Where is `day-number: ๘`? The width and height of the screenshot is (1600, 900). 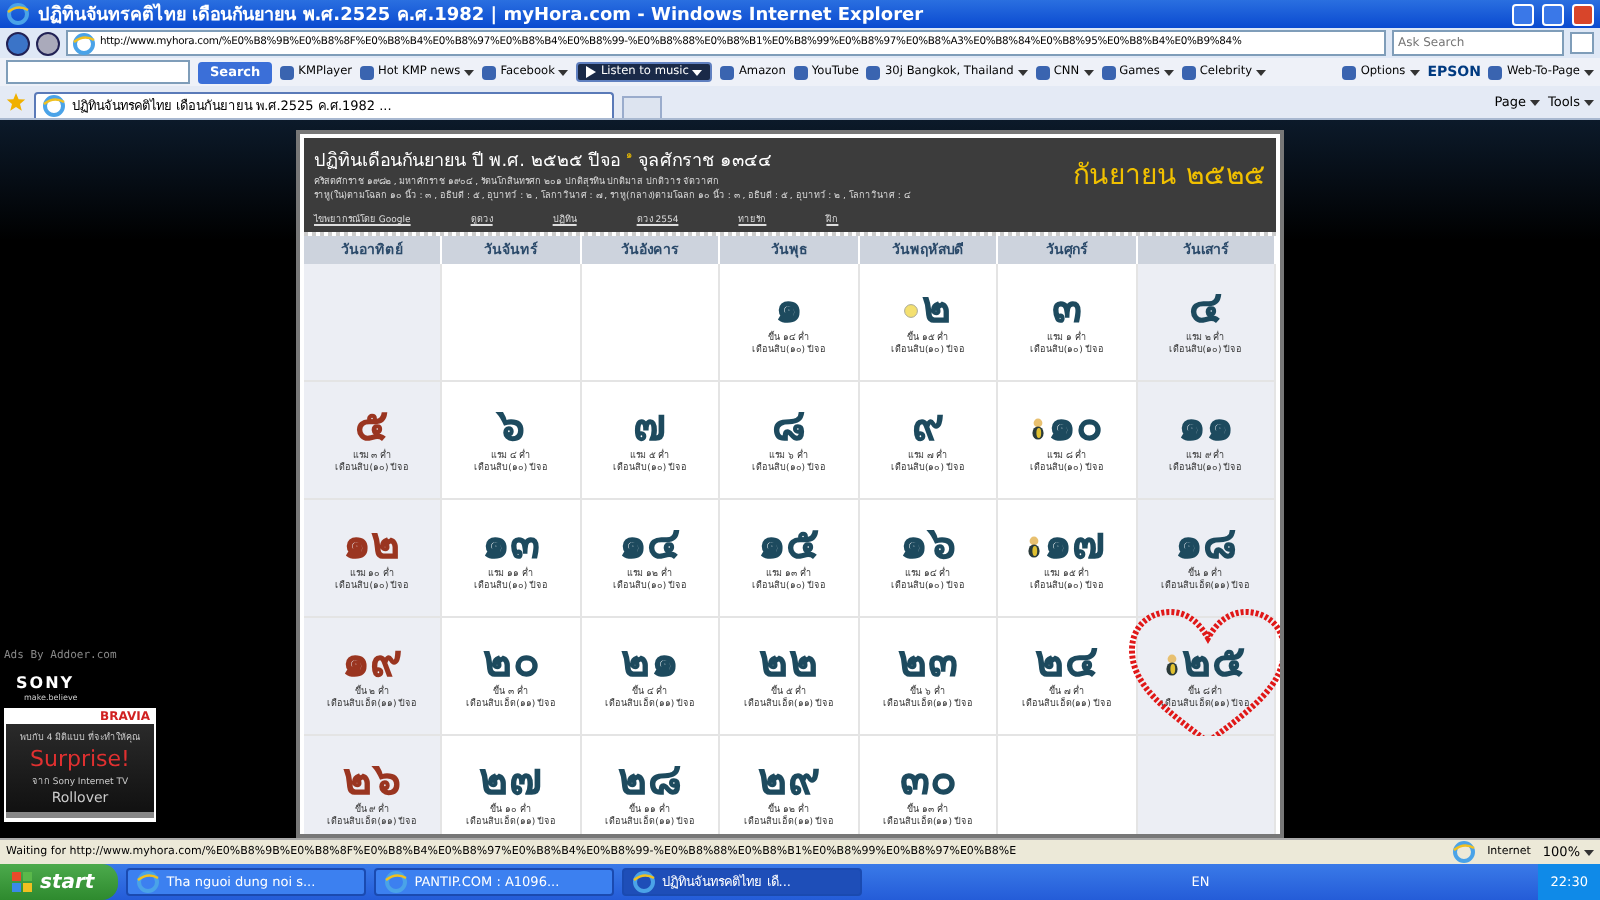 day-number: ๘ is located at coordinates (788, 428).